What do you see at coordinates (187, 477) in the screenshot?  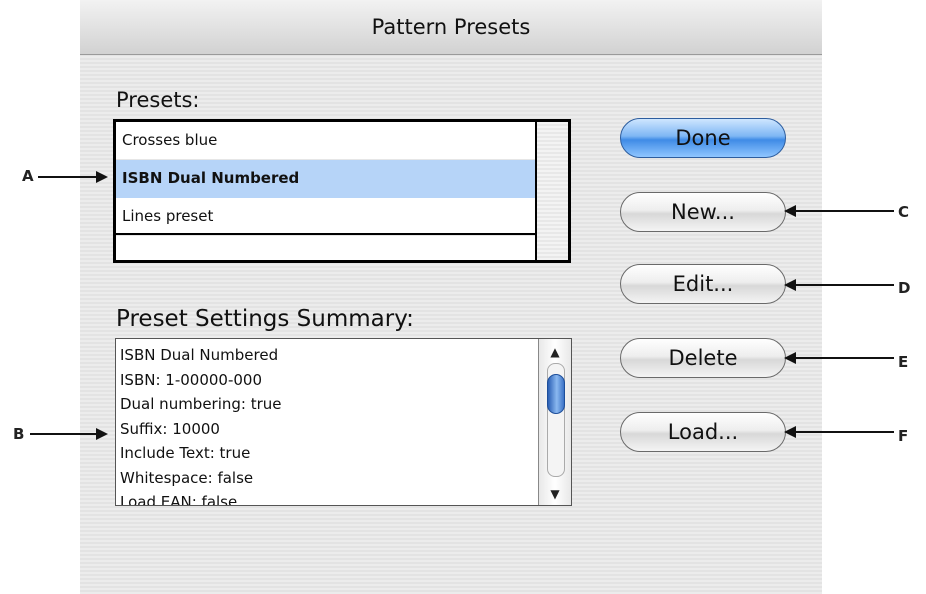 I see `summary-line: Whitespace: false` at bounding box center [187, 477].